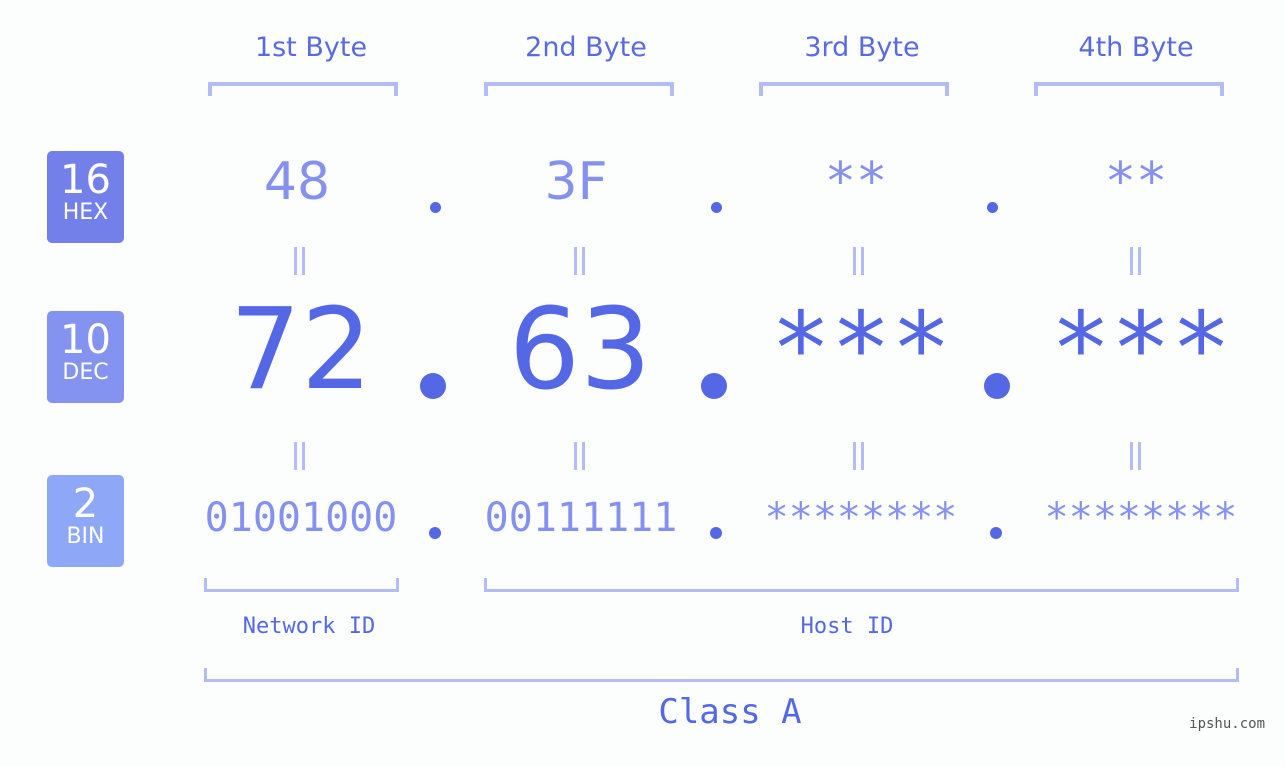  Describe the element at coordinates (581, 518) in the screenshot. I see `bin-byte-2: 00111111` at that location.